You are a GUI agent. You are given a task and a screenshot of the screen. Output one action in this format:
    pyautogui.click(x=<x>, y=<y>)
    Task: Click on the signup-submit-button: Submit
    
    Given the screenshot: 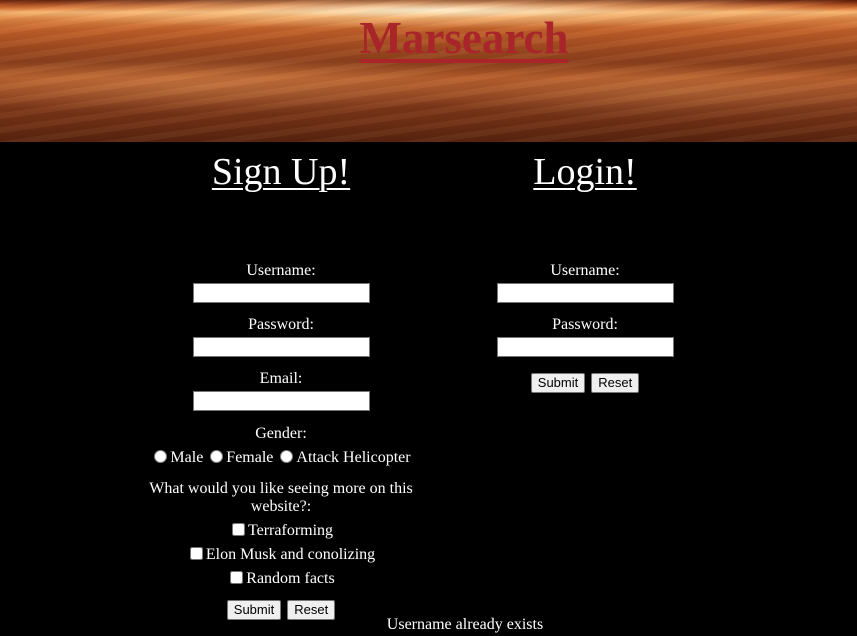 What is the action you would take?
    pyautogui.click(x=254, y=610)
    